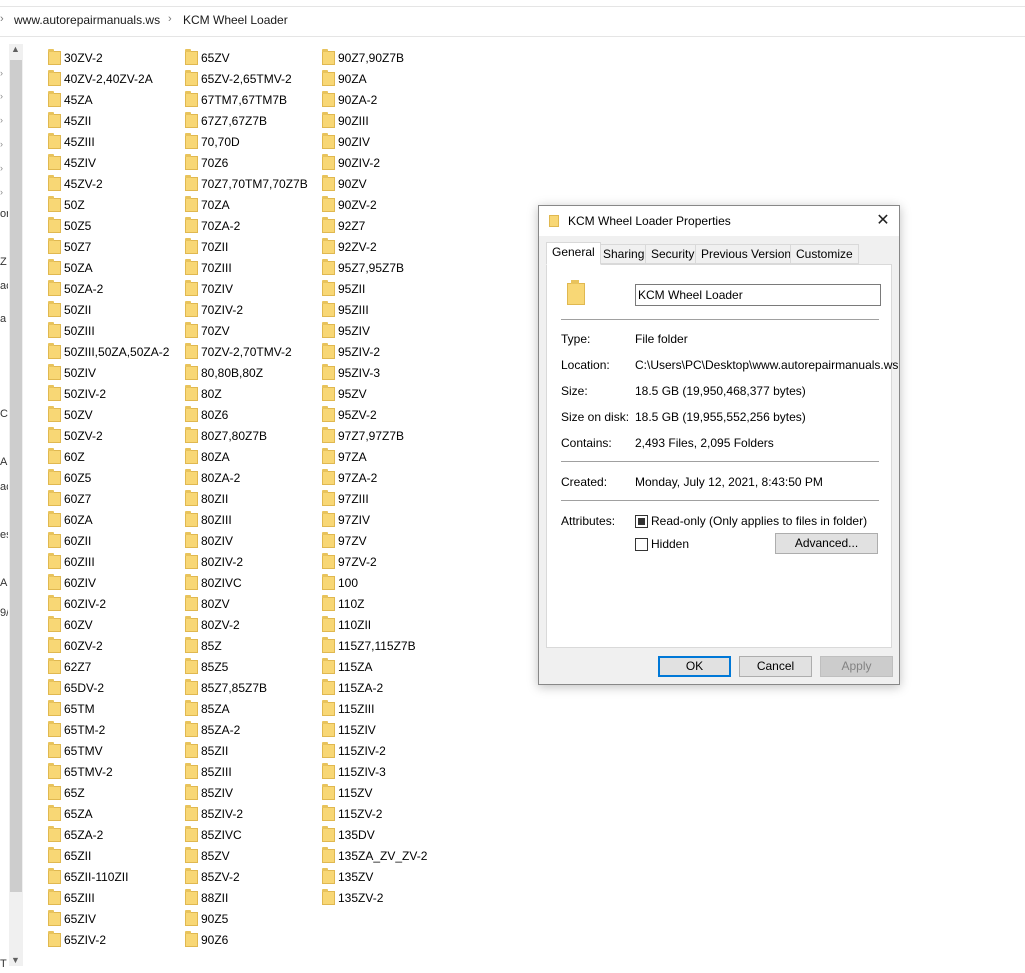 Image resolution: width=1025 pixels, height=973 pixels. Describe the element at coordinates (208, 772) in the screenshot. I see `folder-item: 85ZIII` at that location.